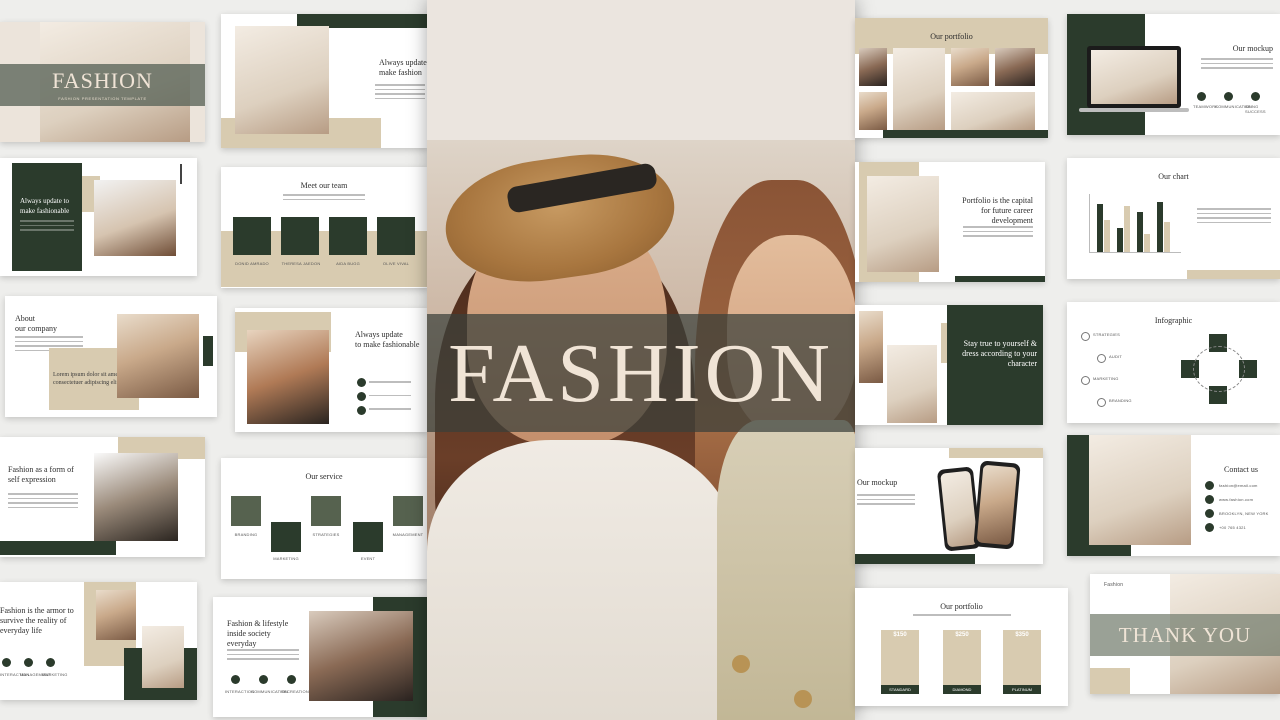 Image resolution: width=1280 pixels, height=720 pixels. I want to click on contact-photo, so click(1140, 490).